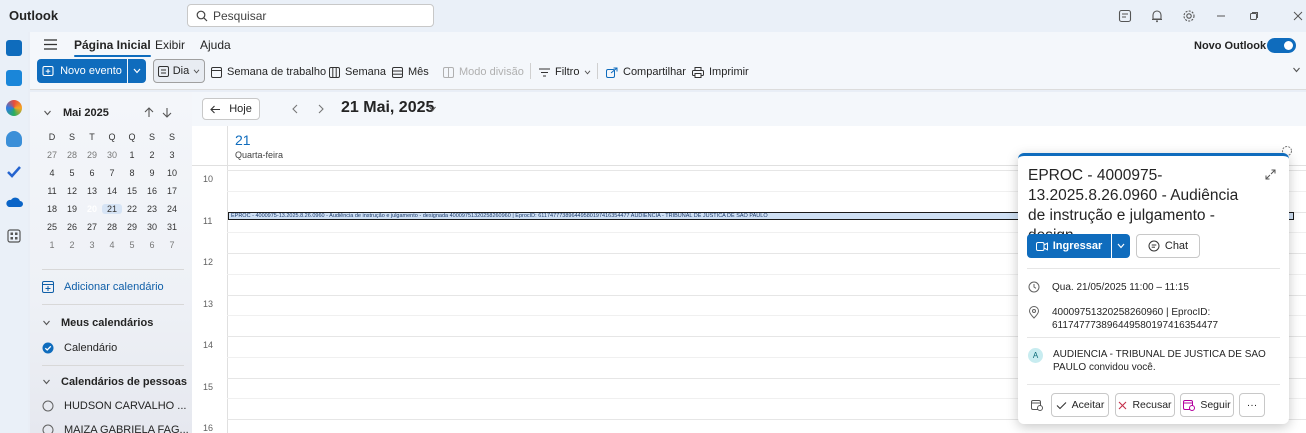  Describe the element at coordinates (132, 191) in the screenshot. I see `mini-calendar-day: 15` at that location.